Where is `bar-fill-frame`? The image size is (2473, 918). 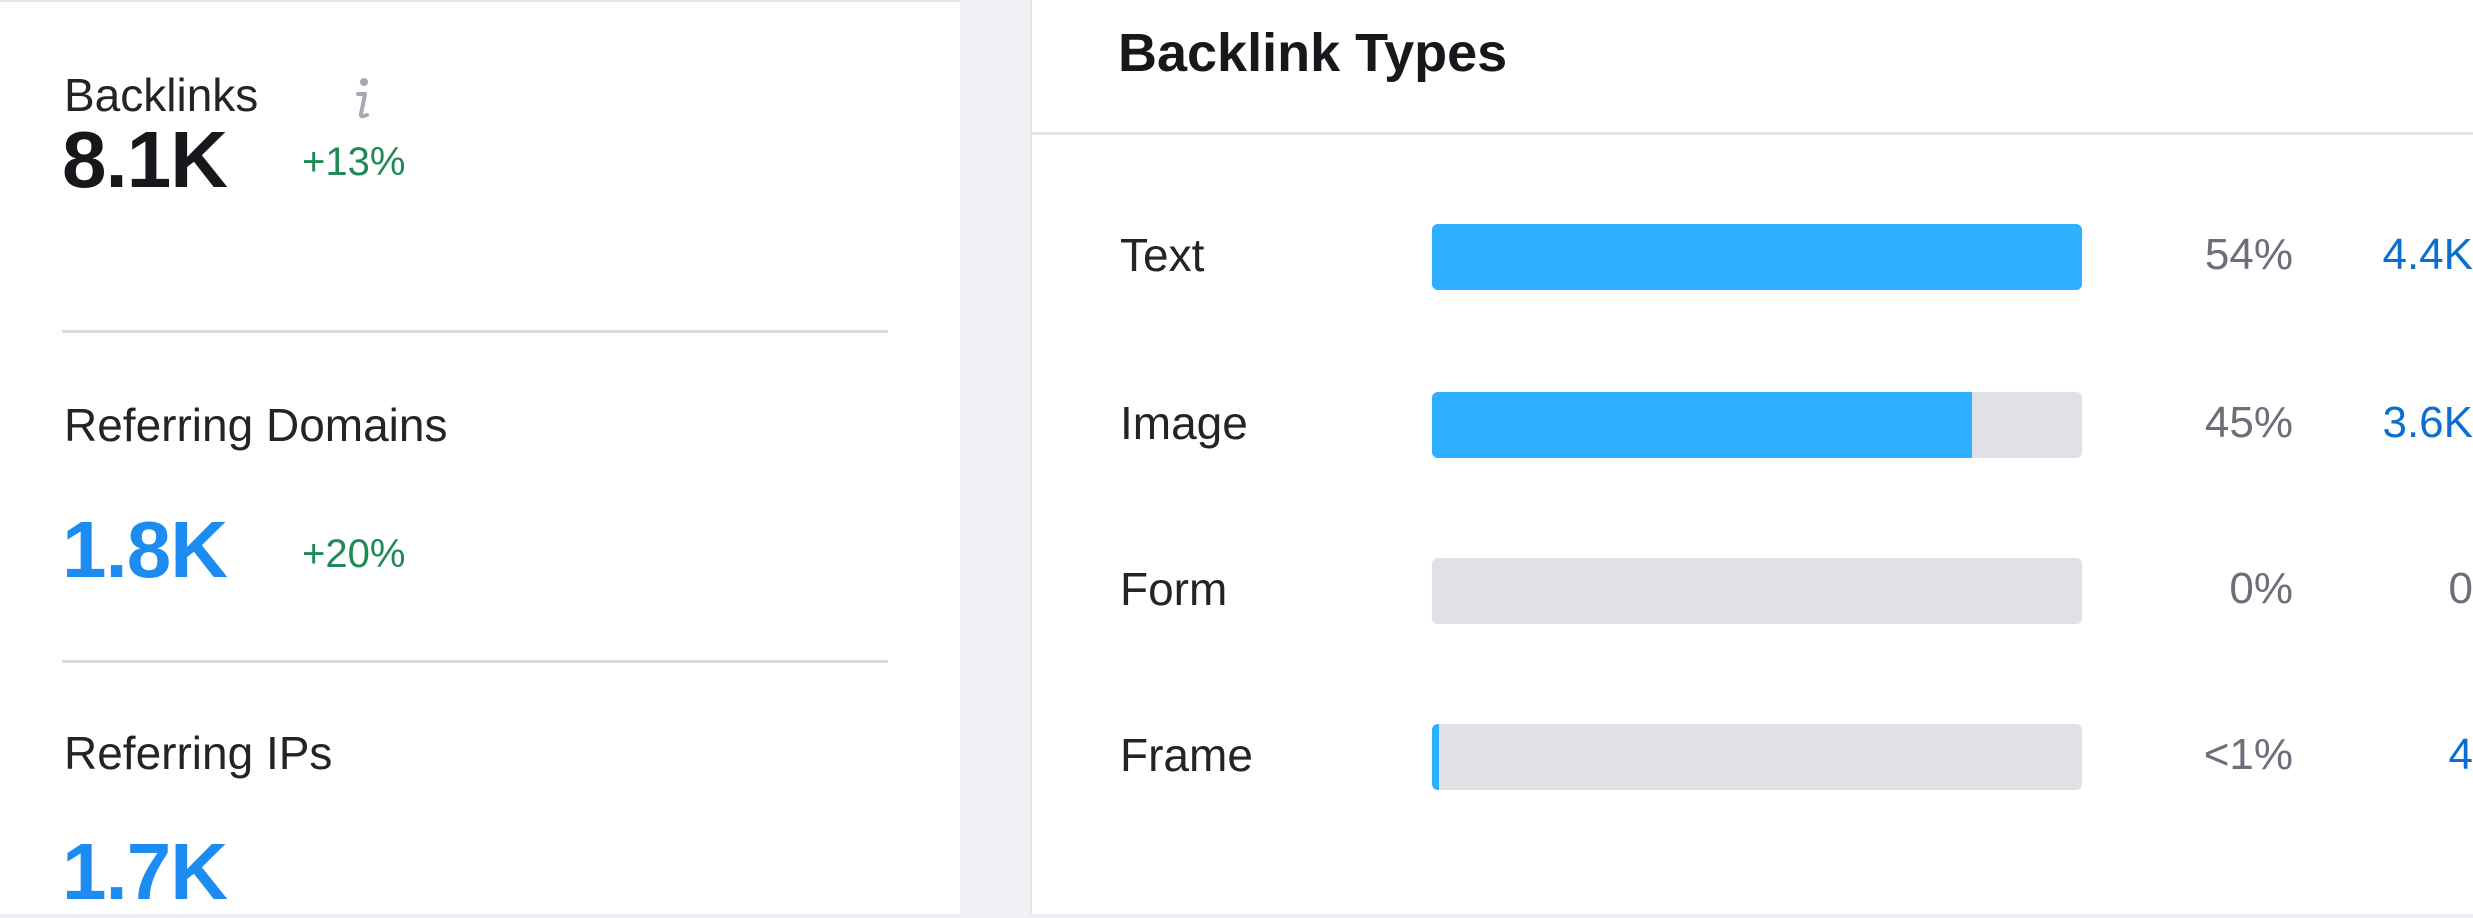 bar-fill-frame is located at coordinates (1435, 757).